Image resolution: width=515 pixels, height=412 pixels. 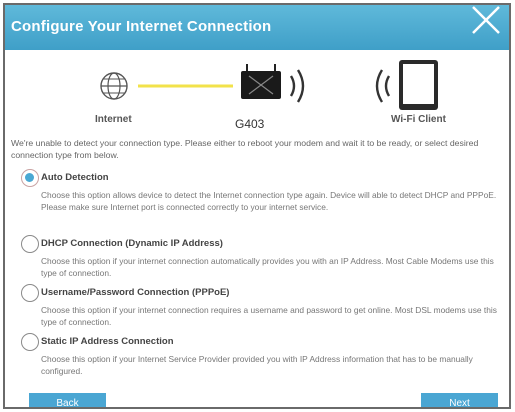 I want to click on globe-icon, so click(x=114, y=86).